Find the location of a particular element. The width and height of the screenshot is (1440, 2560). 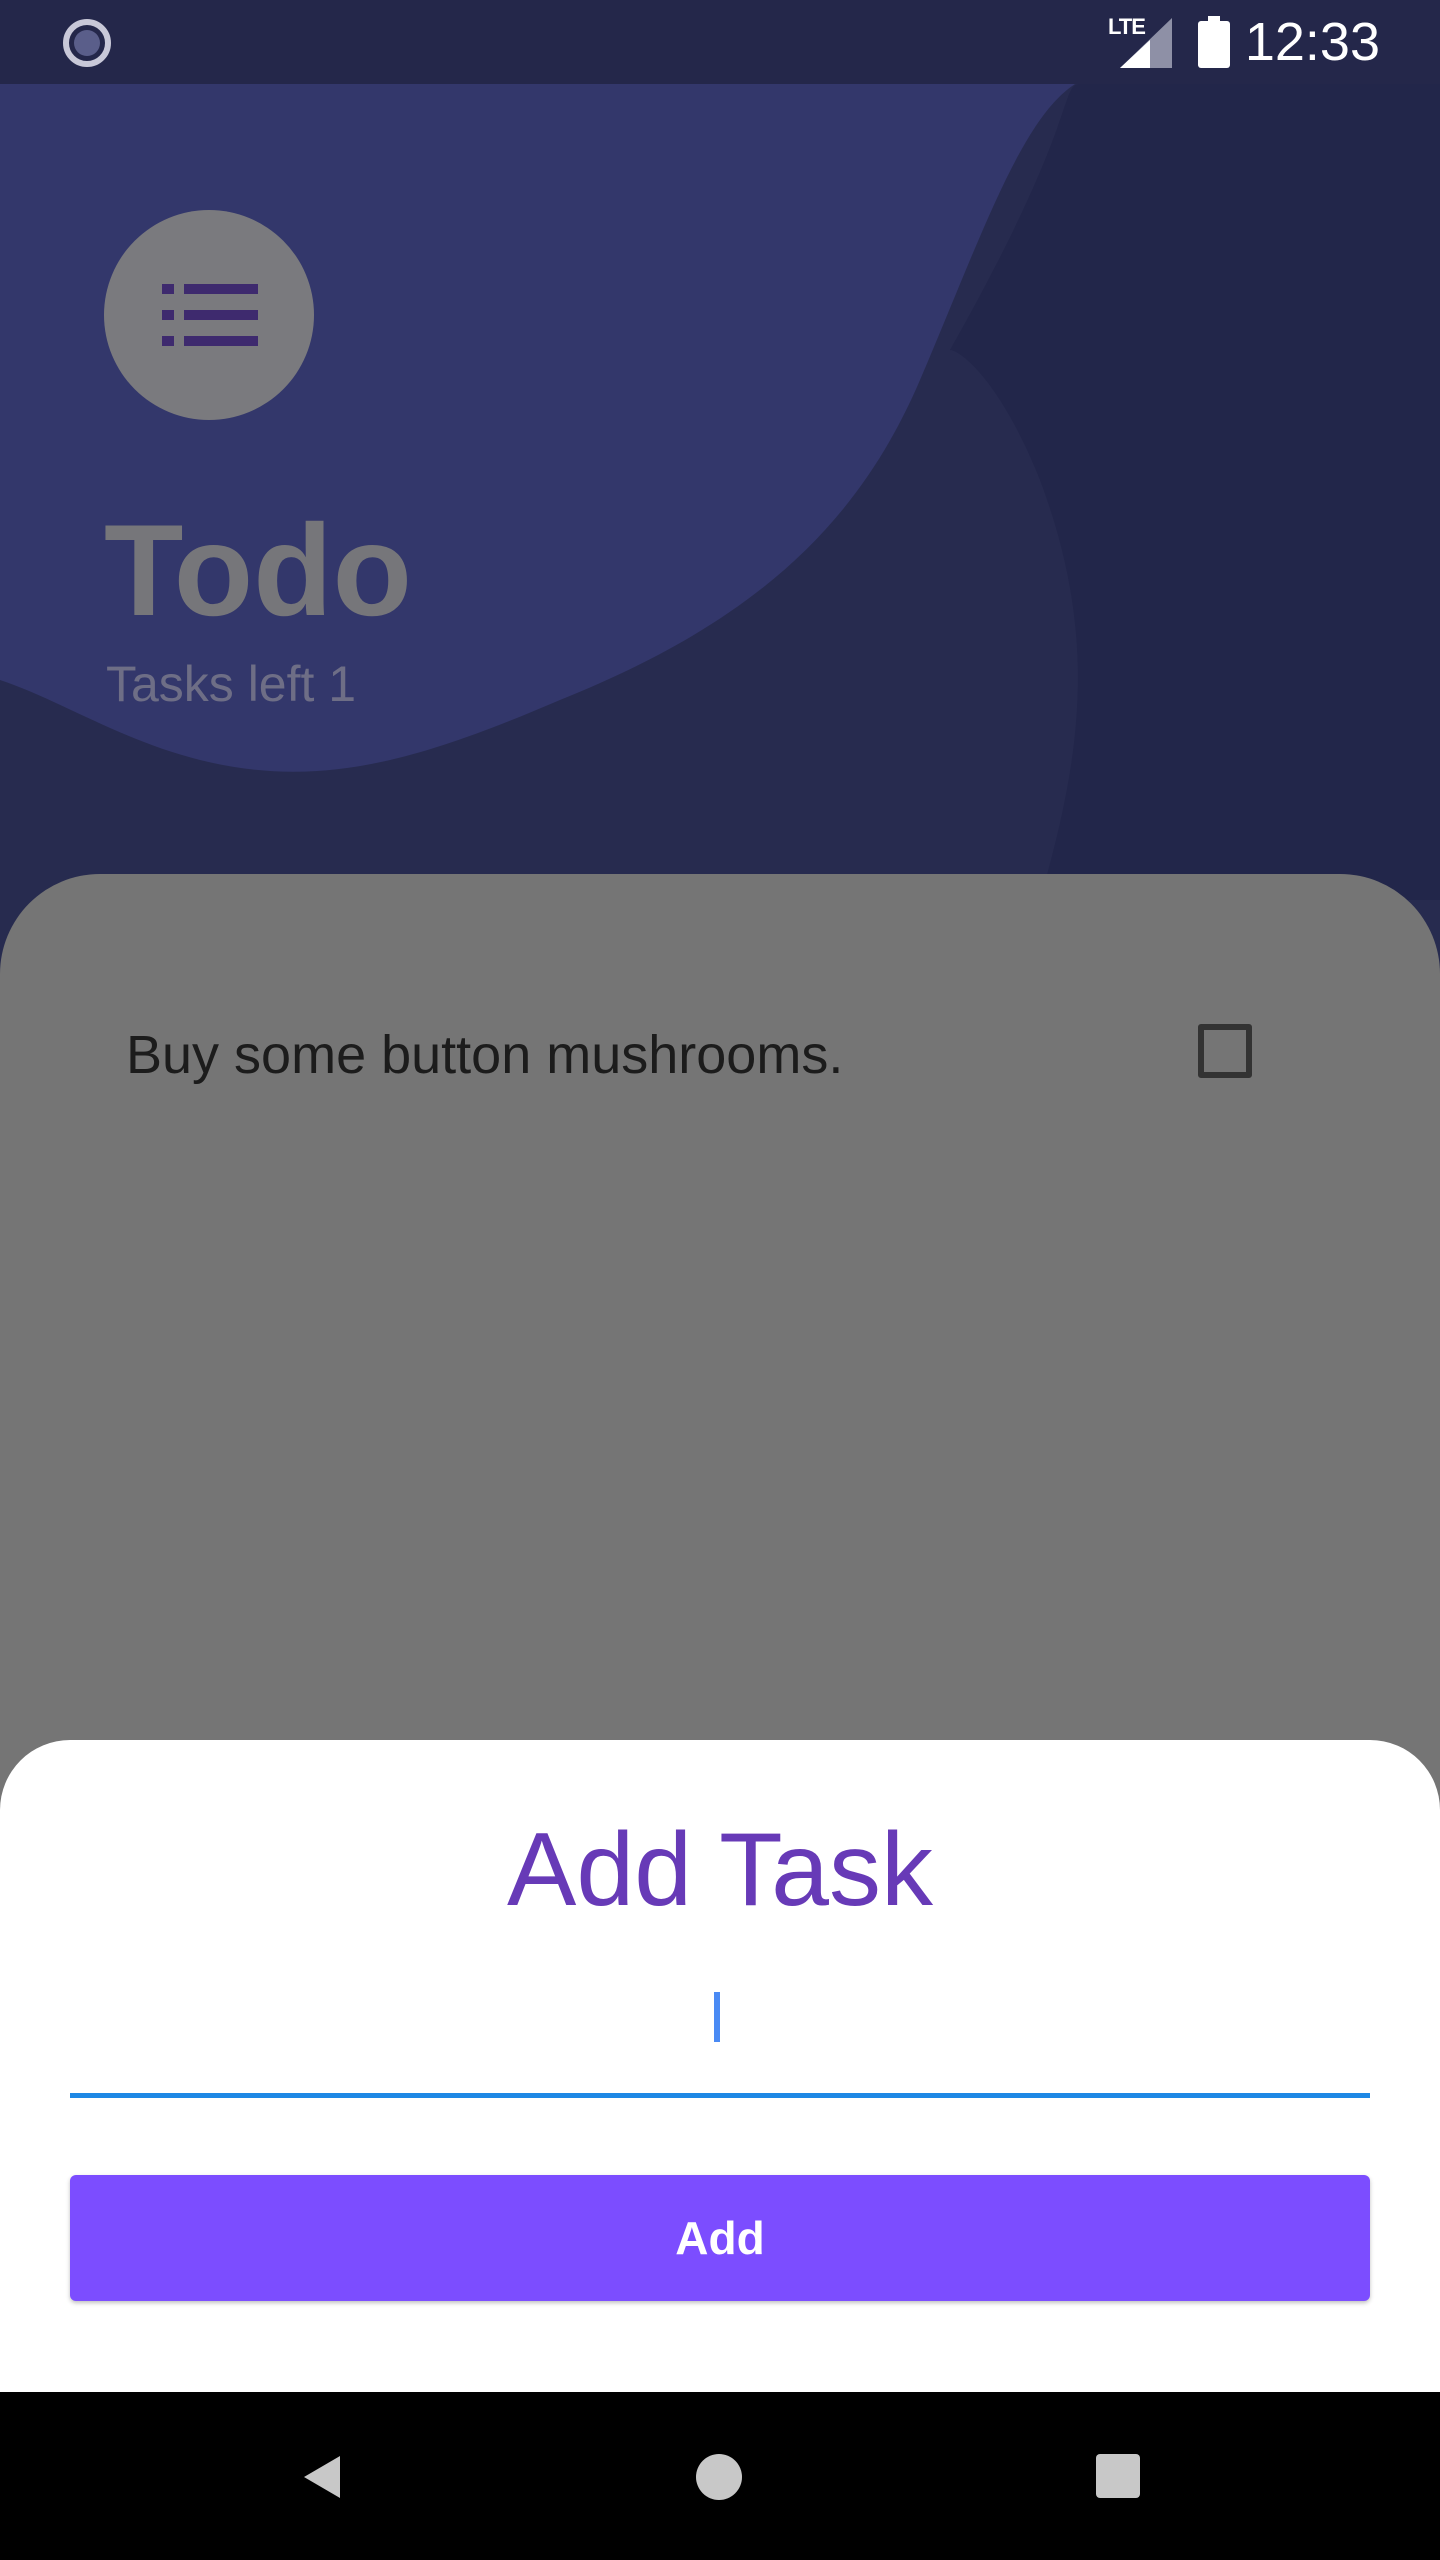

app-logo is located at coordinates (209, 315).